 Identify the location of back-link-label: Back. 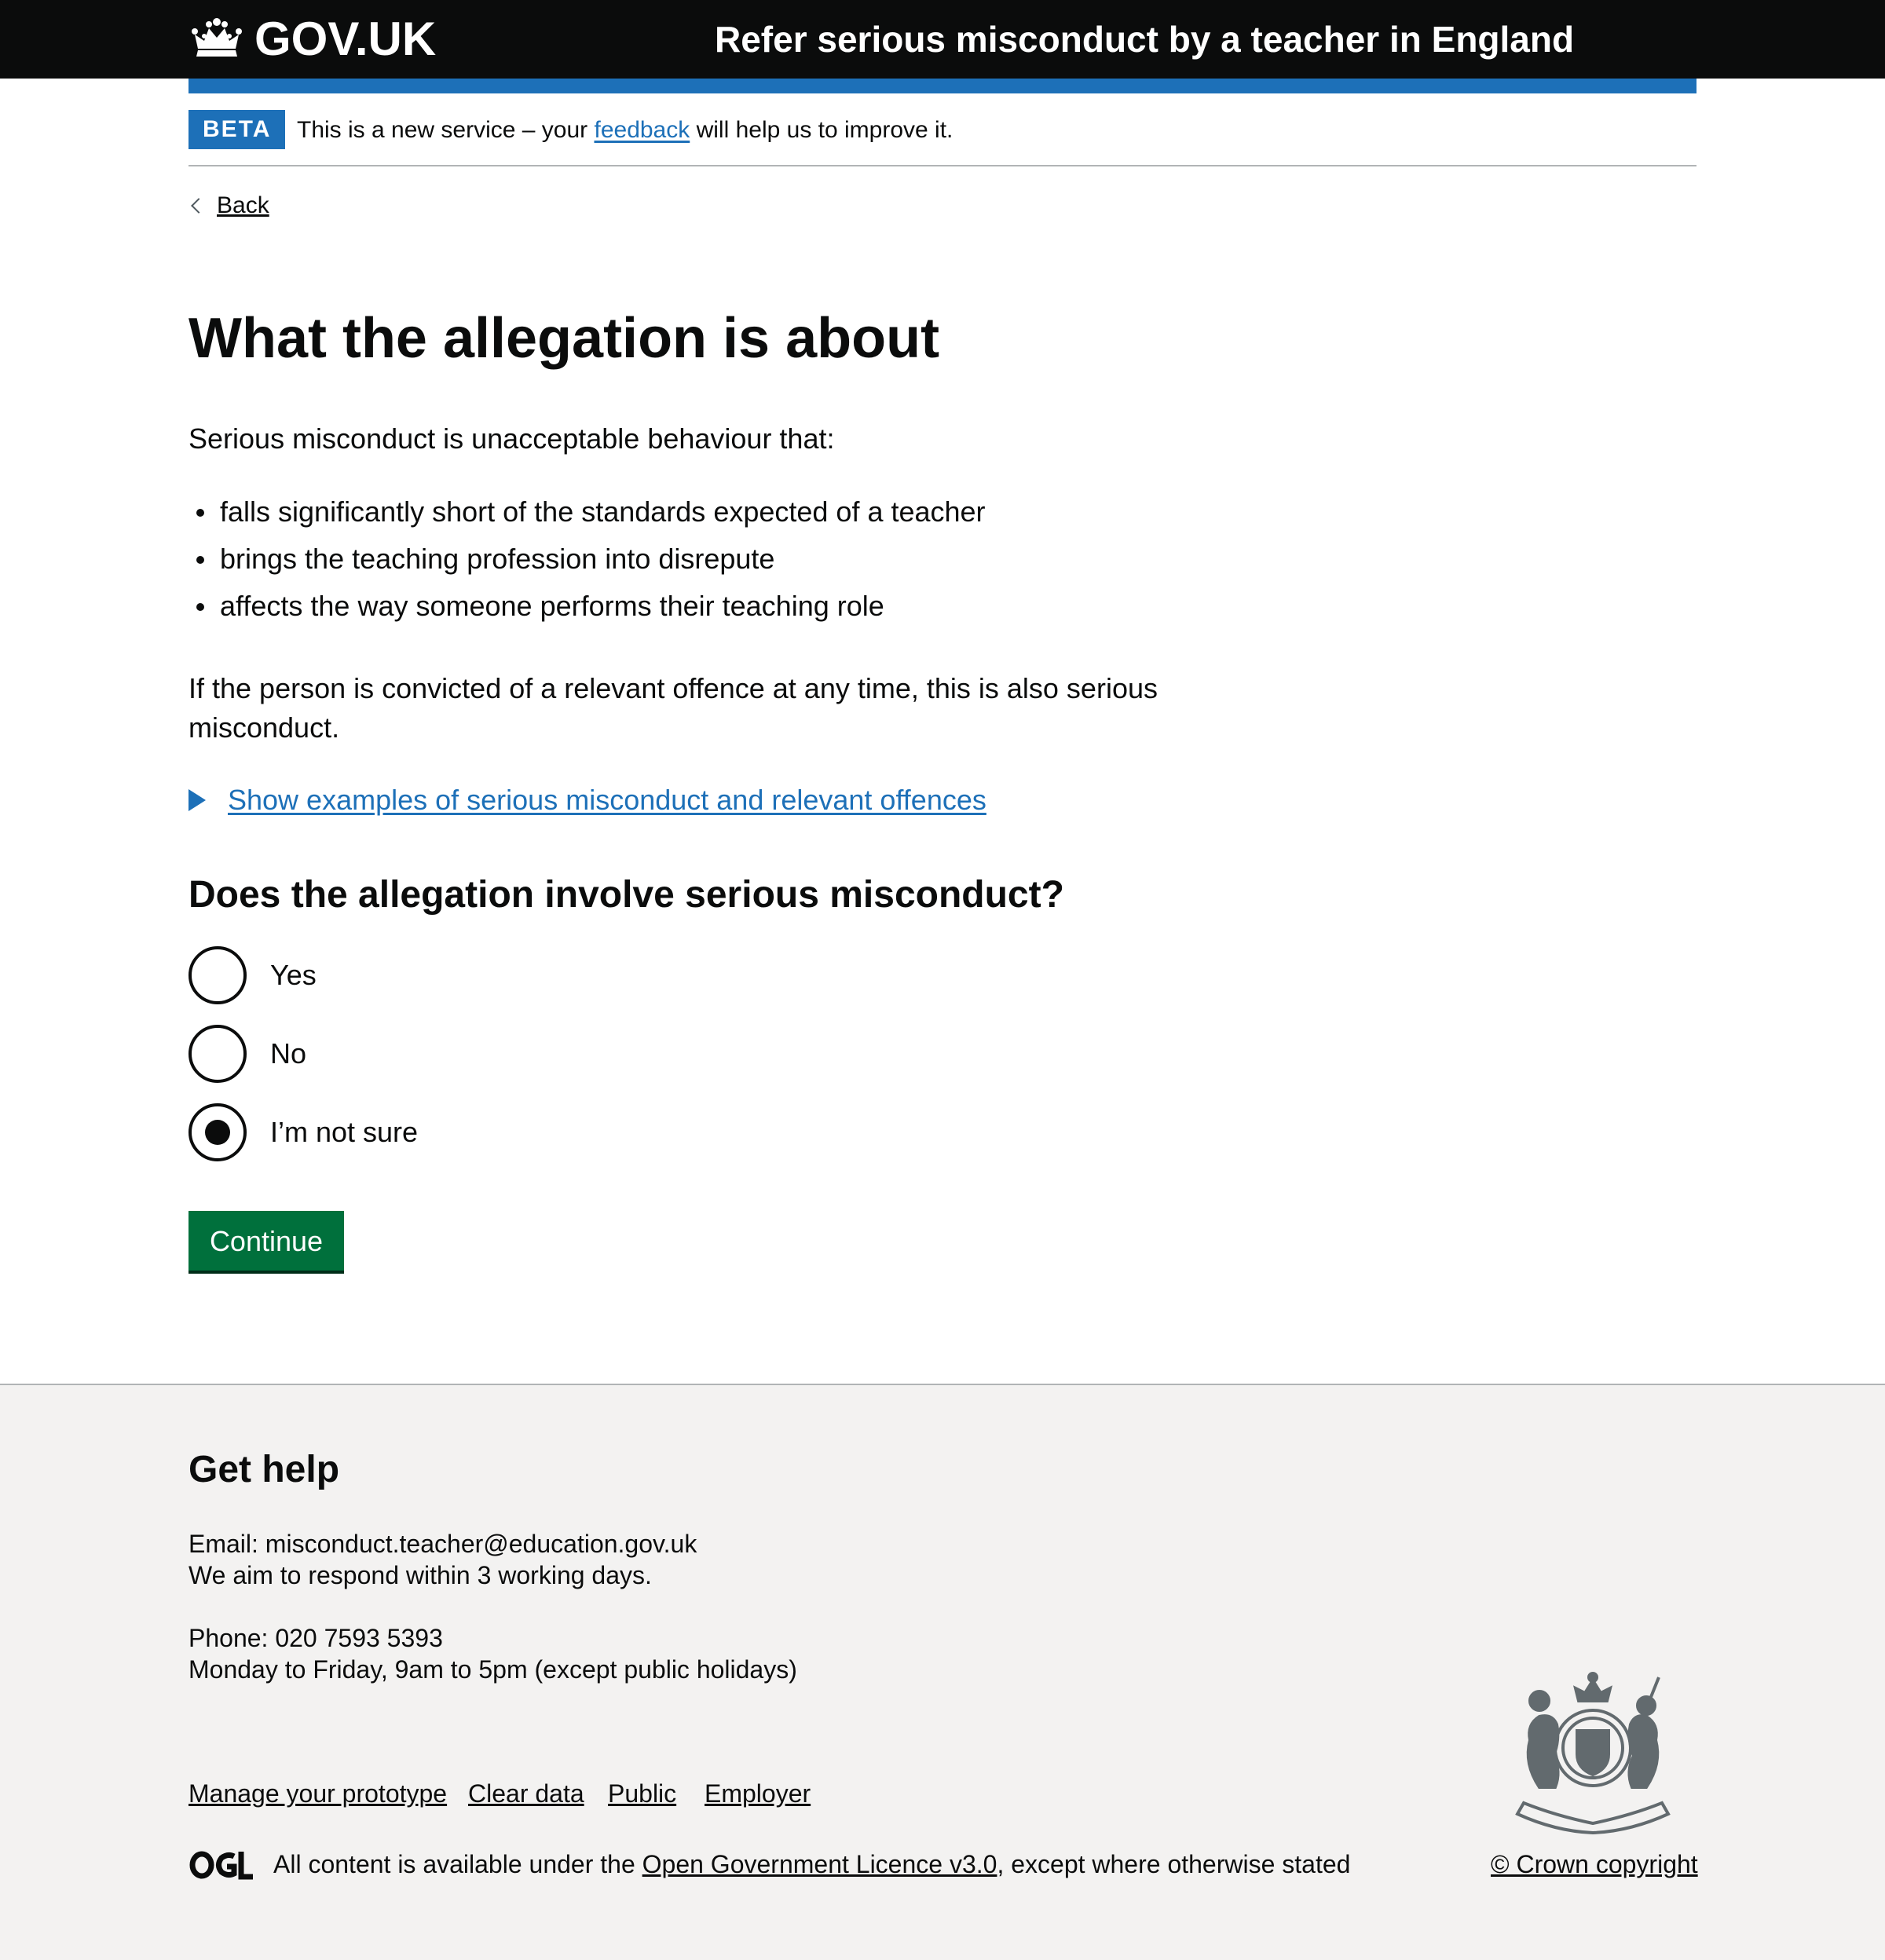
(243, 205).